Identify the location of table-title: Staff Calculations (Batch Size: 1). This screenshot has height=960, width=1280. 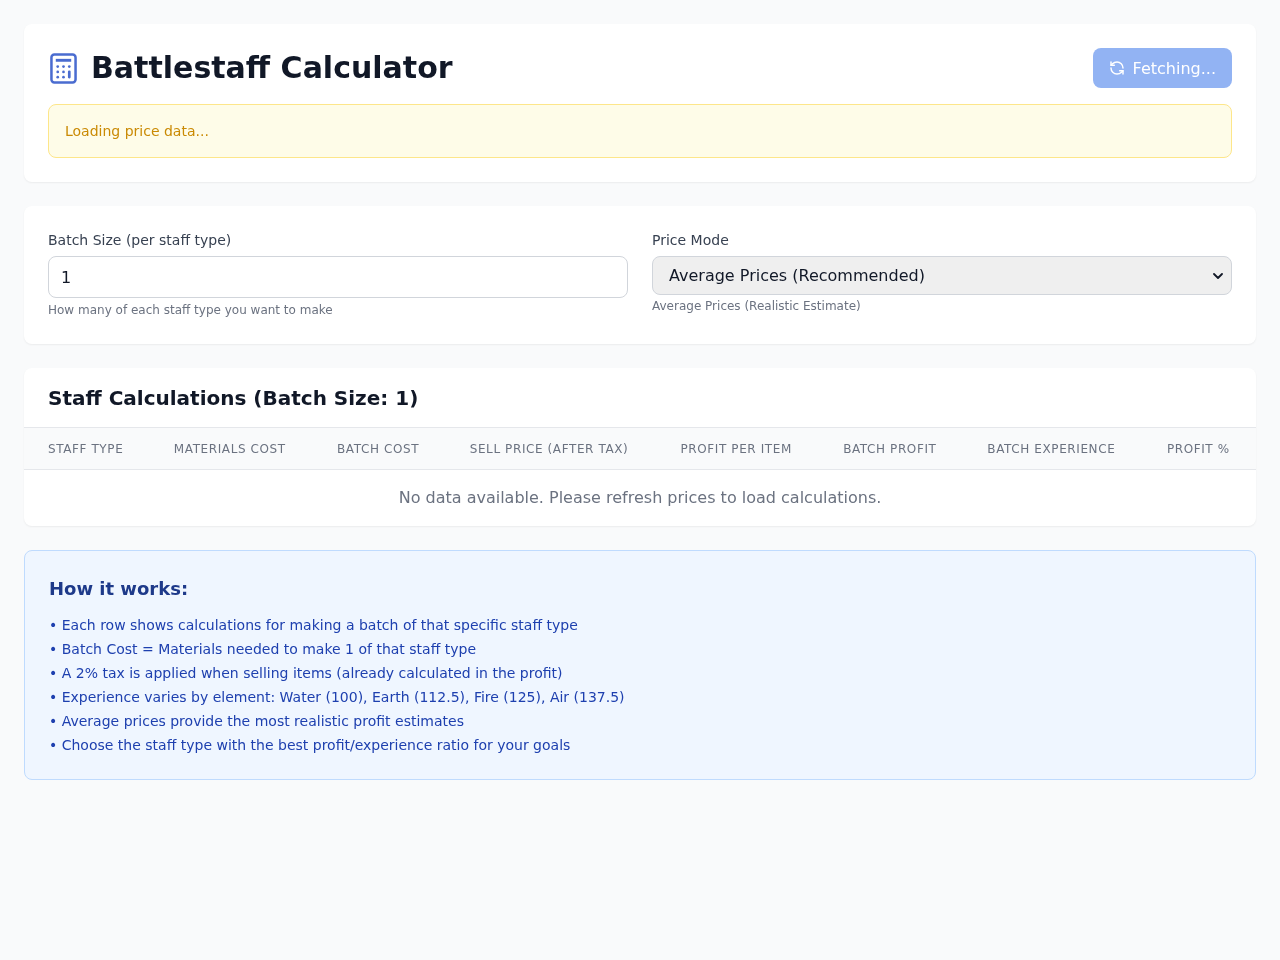
(233, 398).